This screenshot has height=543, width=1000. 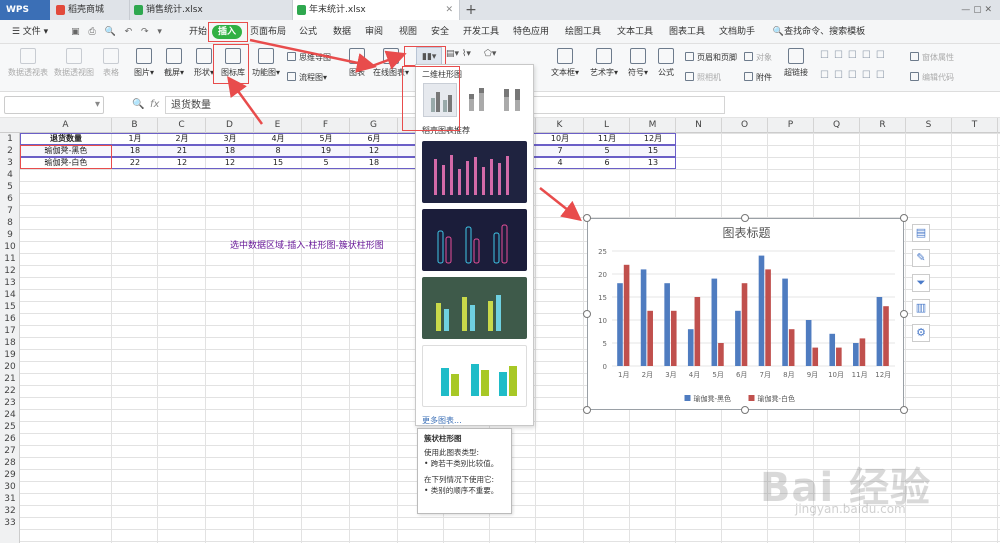 What do you see at coordinates (791, 125) in the screenshot?
I see `column-header: P` at bounding box center [791, 125].